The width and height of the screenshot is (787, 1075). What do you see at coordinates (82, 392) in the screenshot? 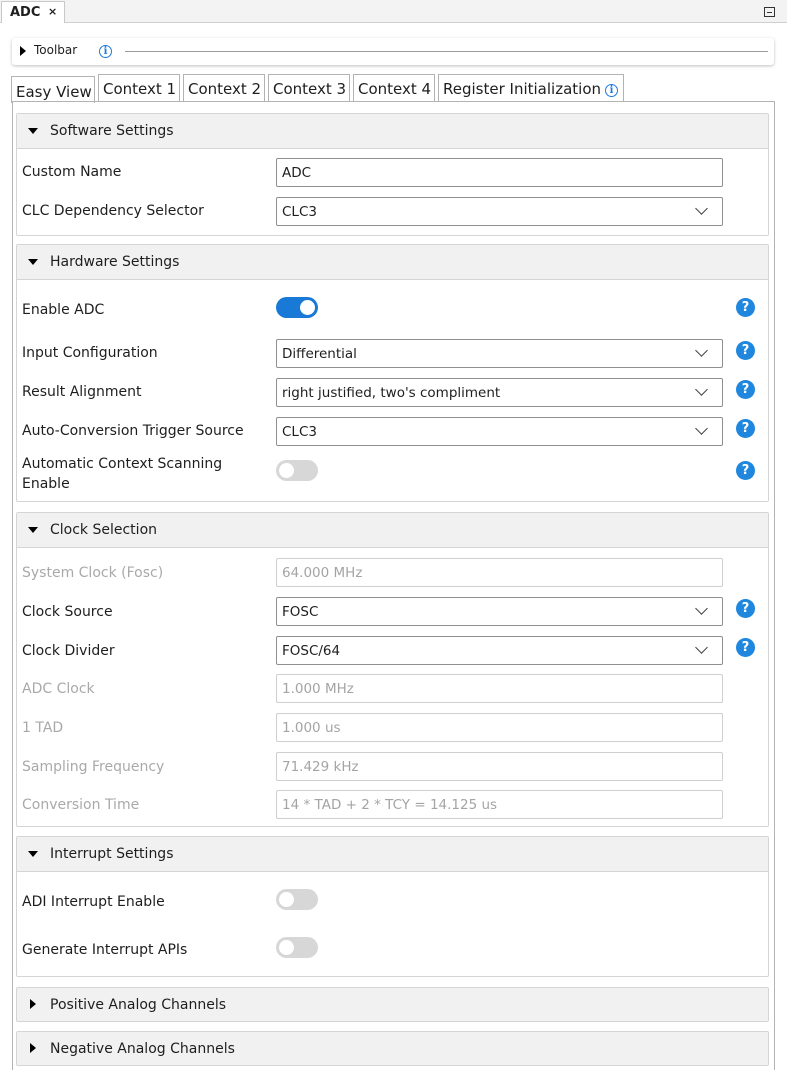
I see `field-label: Result Alignment` at bounding box center [82, 392].